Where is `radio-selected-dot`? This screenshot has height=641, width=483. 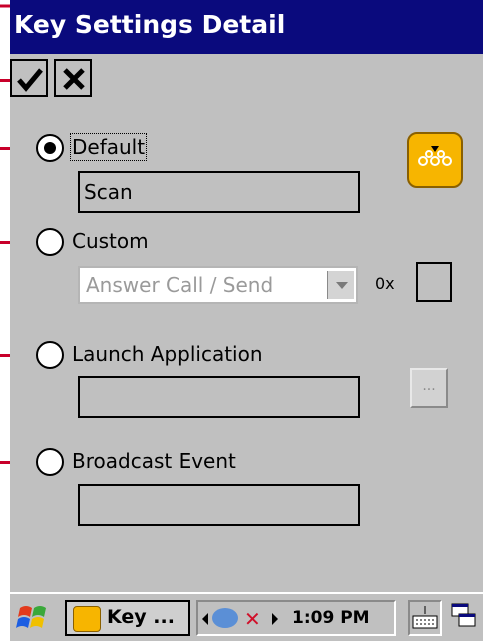 radio-selected-dot is located at coordinates (50, 148).